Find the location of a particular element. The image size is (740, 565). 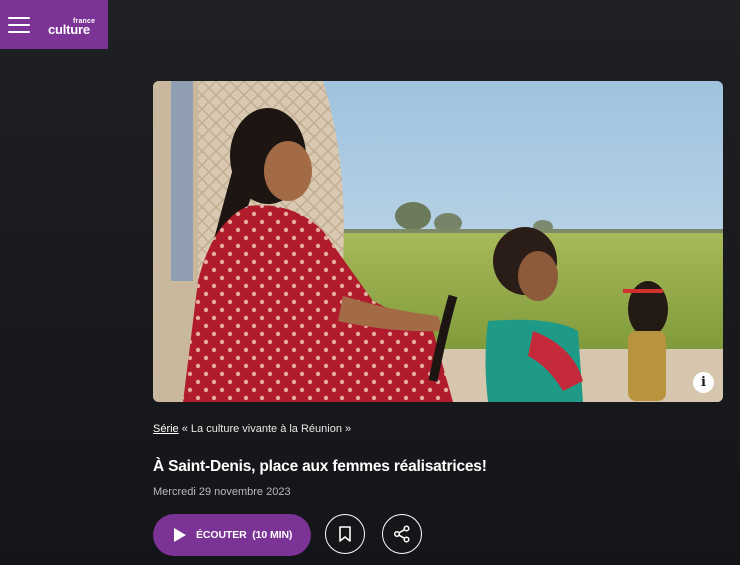

listen-button: ÉCOUTER (10 MIN) is located at coordinates (232, 535).